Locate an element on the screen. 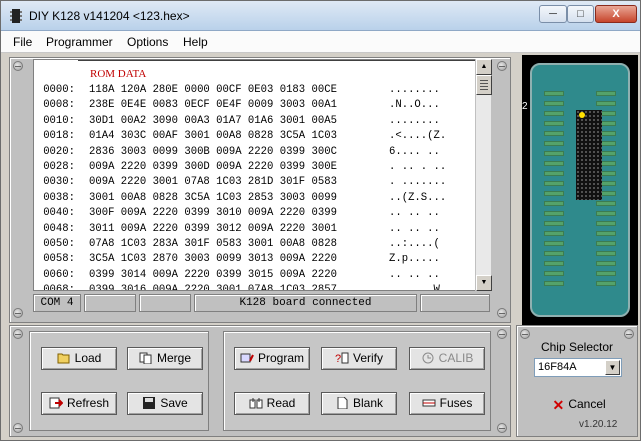 Image resolution: width=641 pixels, height=441 pixels. fuses-icon is located at coordinates (429, 403).